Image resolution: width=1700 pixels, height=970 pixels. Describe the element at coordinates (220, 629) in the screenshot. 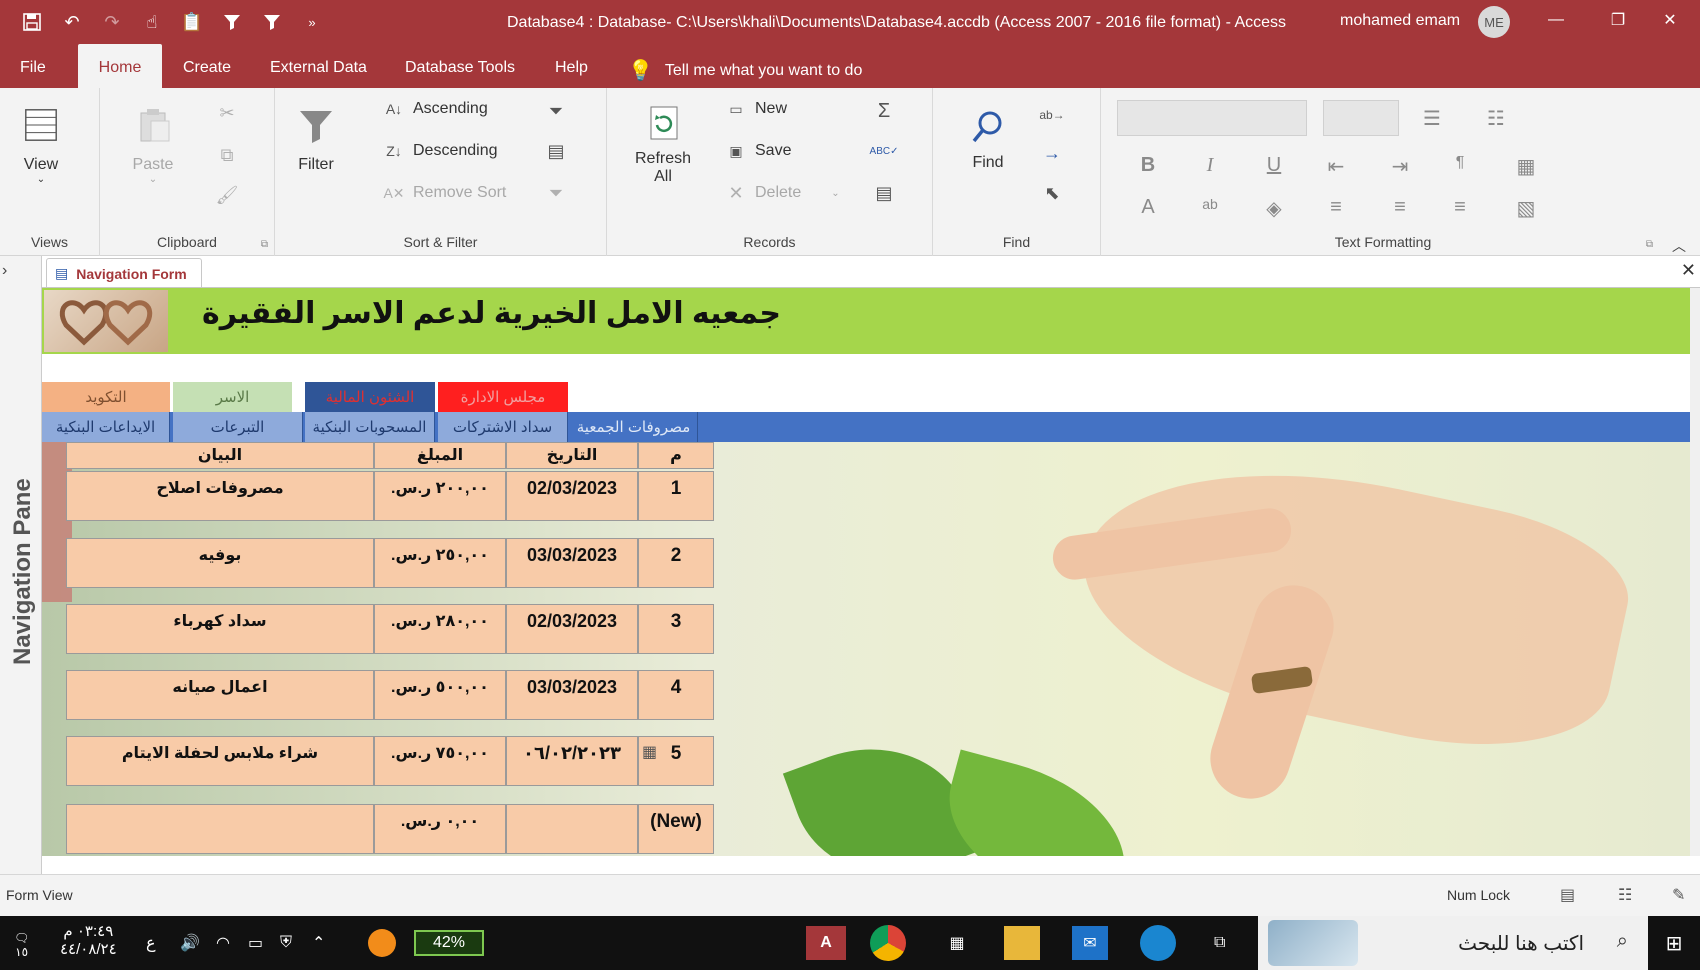

I see `table-cell-statement: سداد كهرباء` at that location.